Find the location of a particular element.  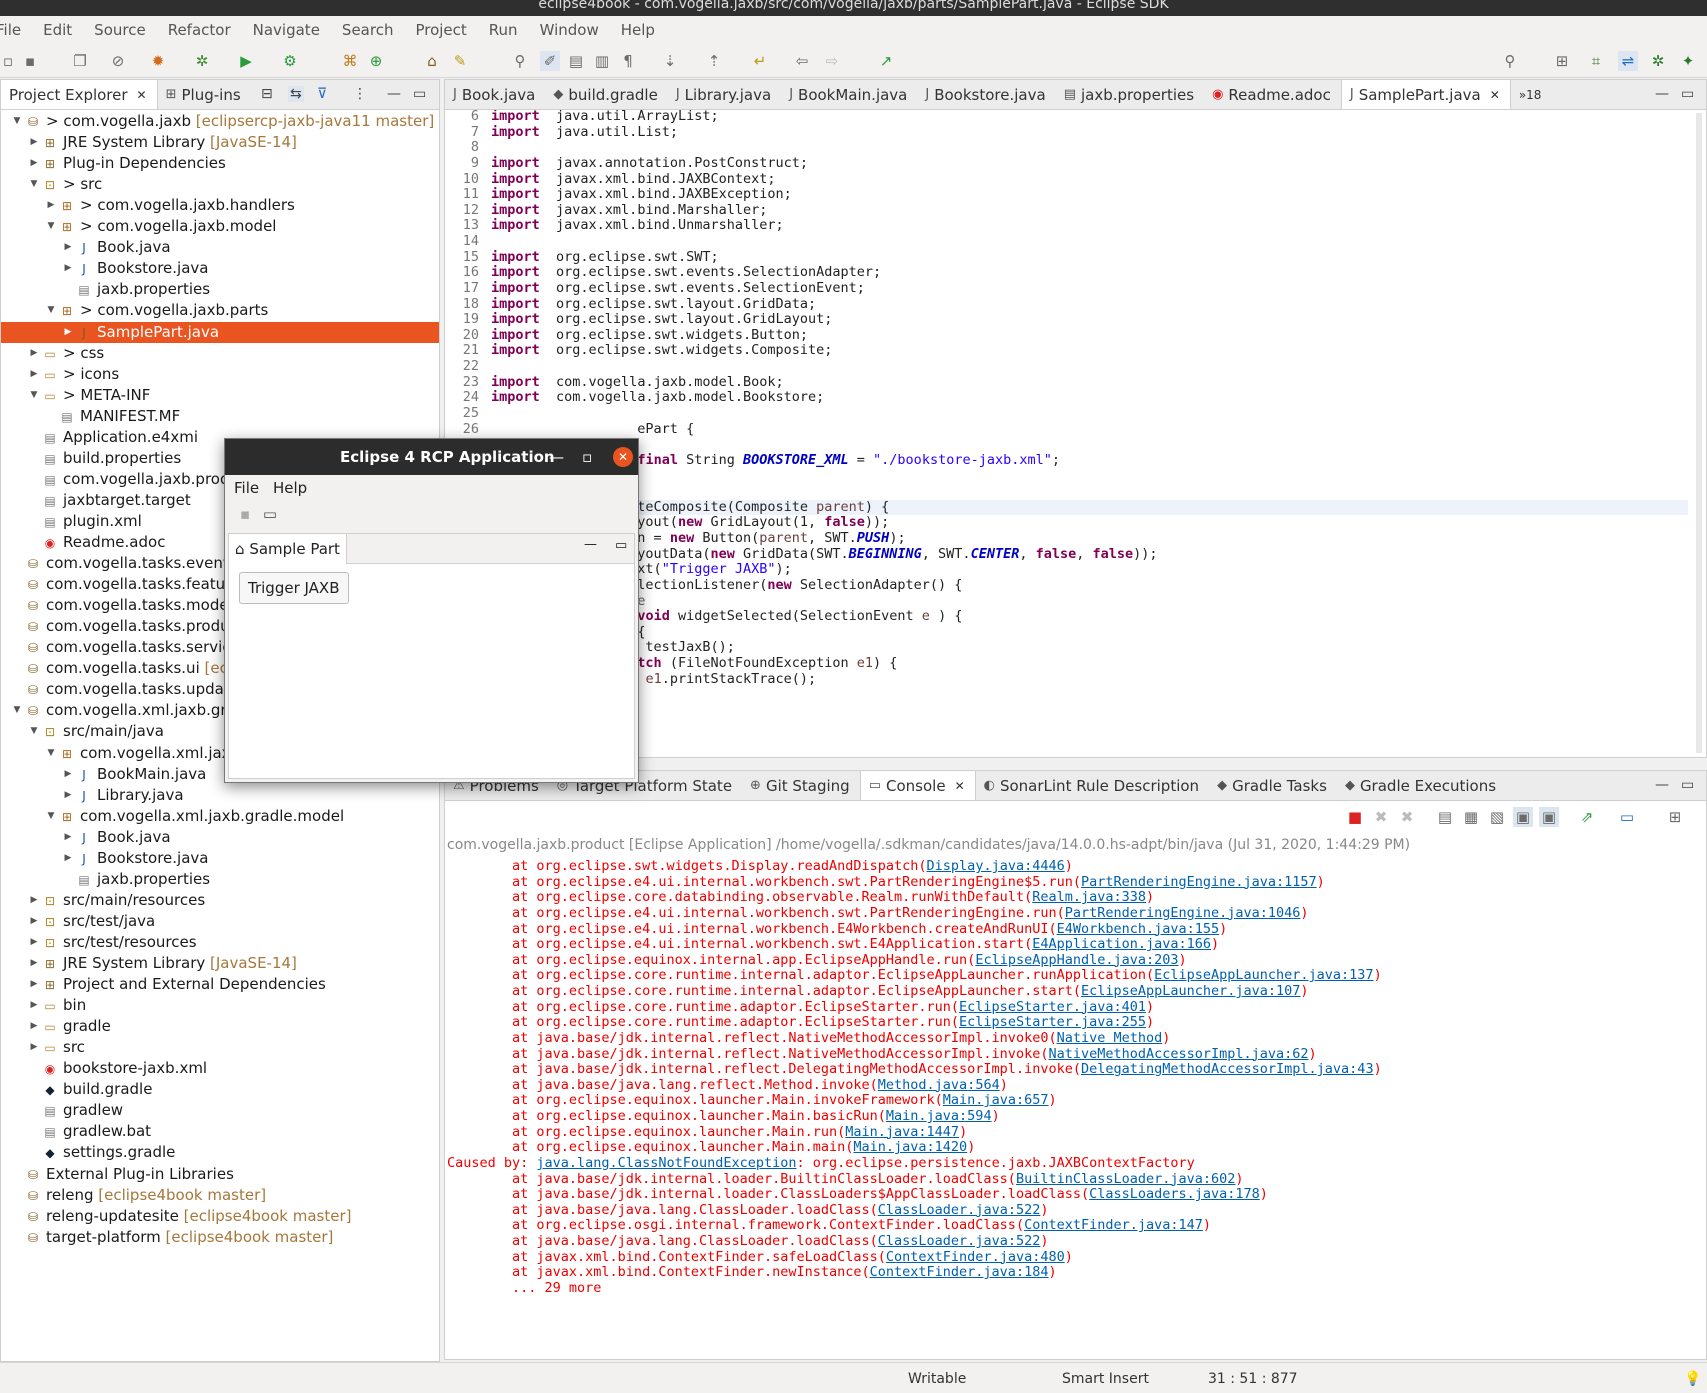

menu-refactor: Refactor is located at coordinates (198, 30).